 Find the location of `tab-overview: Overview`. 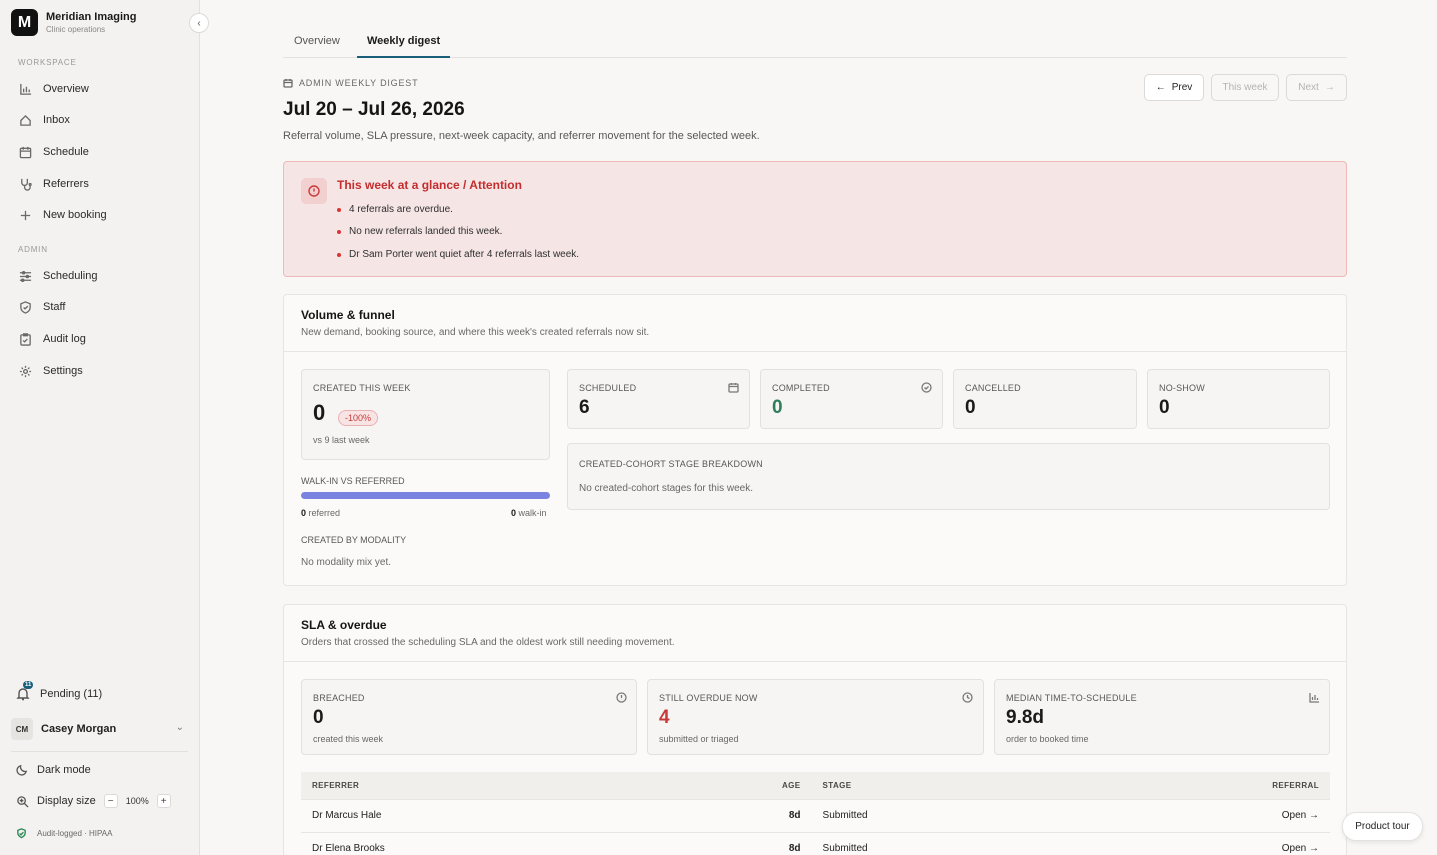

tab-overview: Overview is located at coordinates (317, 45).